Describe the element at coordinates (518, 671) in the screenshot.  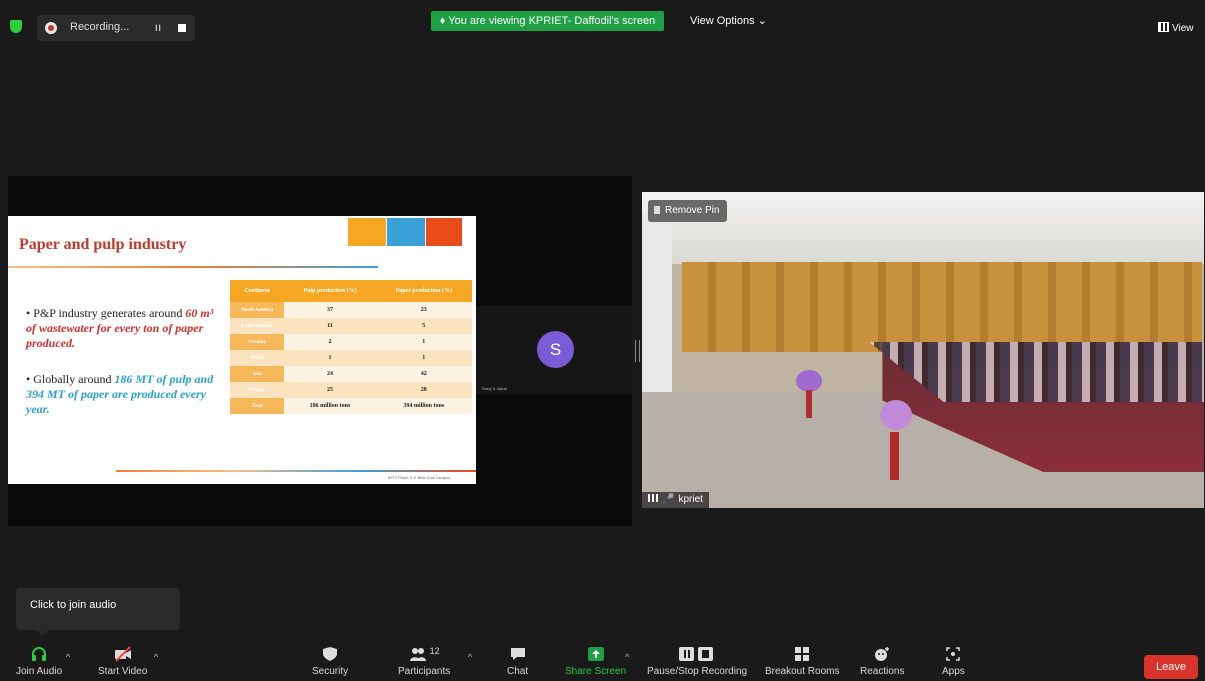
I see `chat-label: Chat` at that location.